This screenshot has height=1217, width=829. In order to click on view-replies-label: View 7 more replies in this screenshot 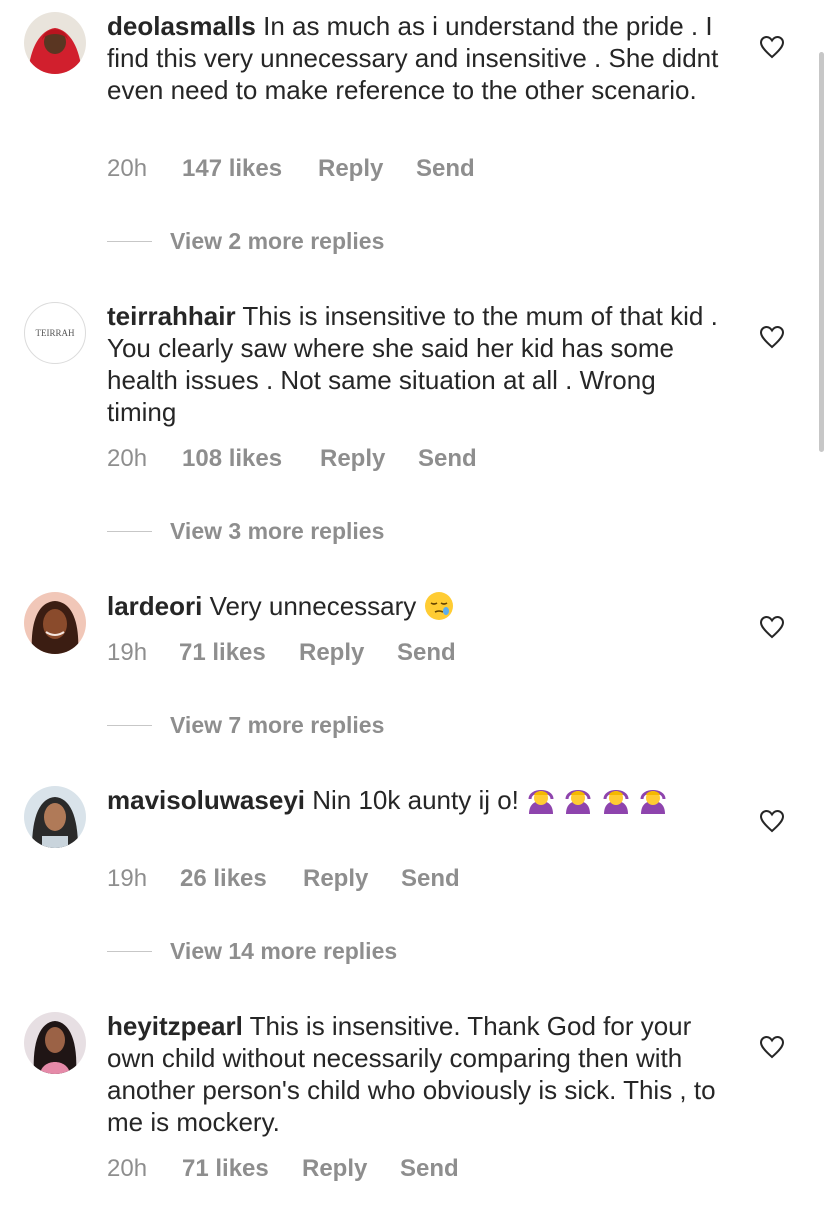, I will do `click(277, 725)`.